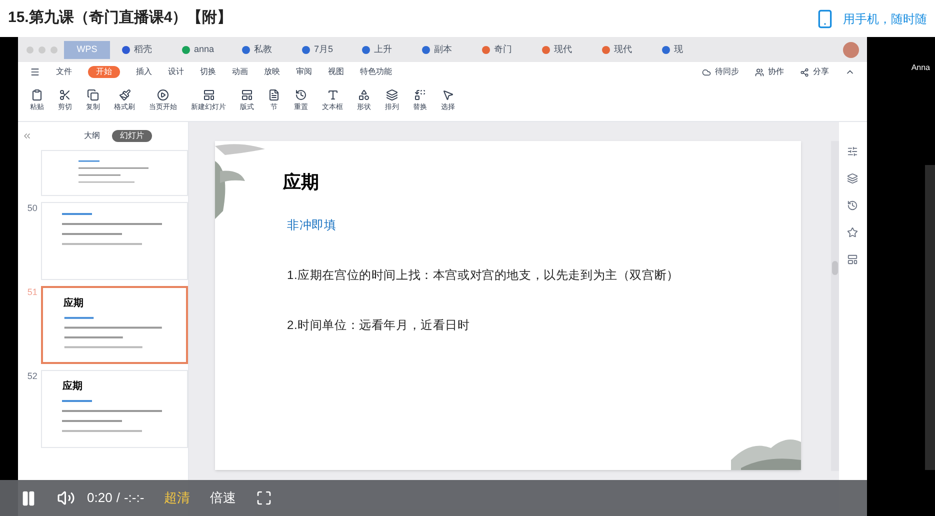  I want to click on menu-tab: 切换, so click(208, 72).